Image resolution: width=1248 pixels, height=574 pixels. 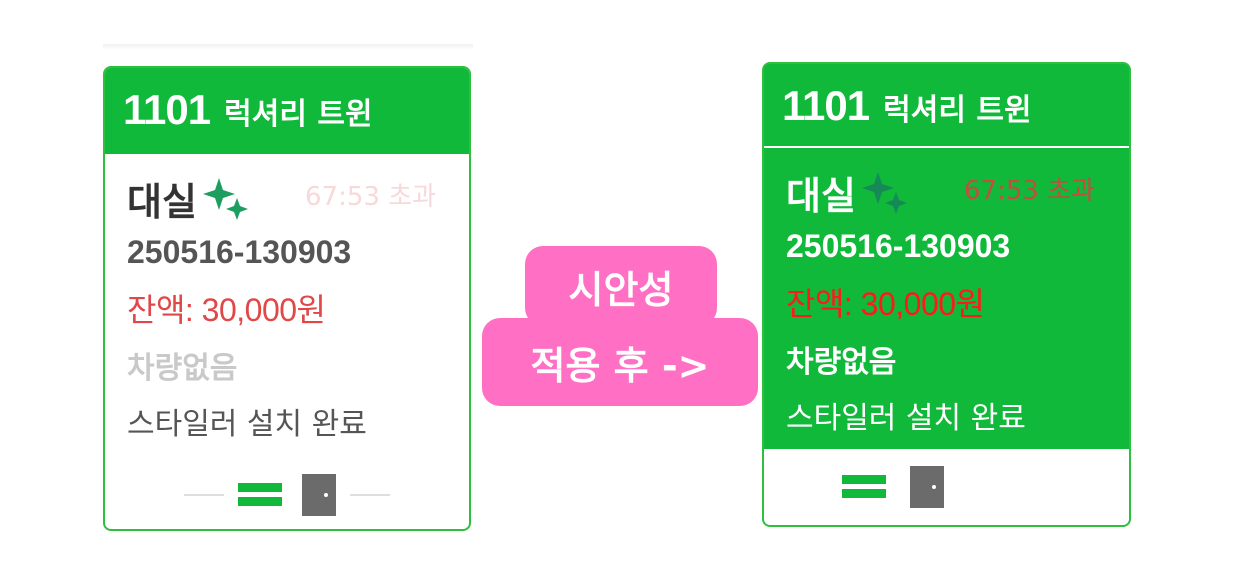 What do you see at coordinates (370, 495) in the screenshot?
I see `divider-right` at bounding box center [370, 495].